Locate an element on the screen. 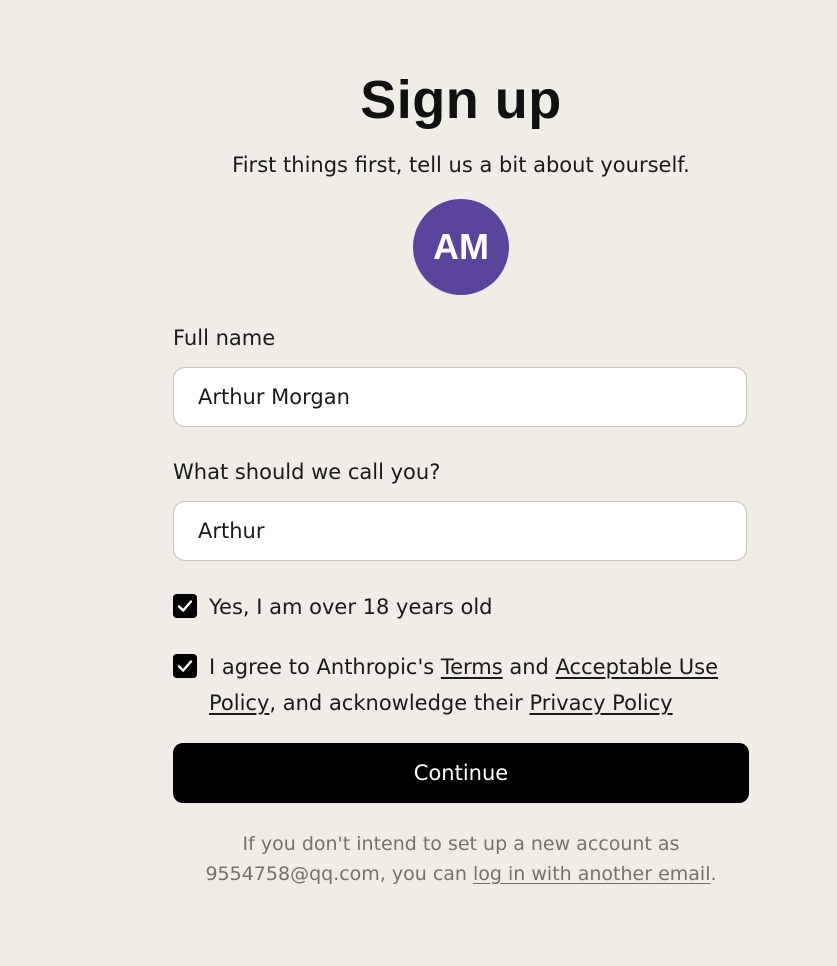  terms-text-2: and is located at coordinates (529, 667).